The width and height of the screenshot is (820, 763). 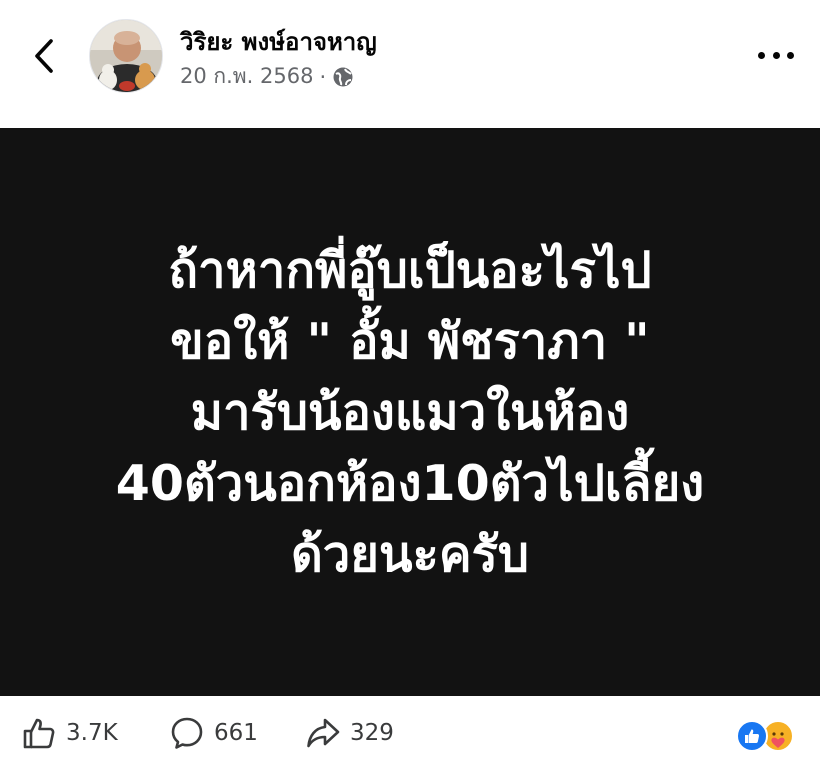 What do you see at coordinates (92, 733) in the screenshot?
I see `like-count: 3.7K` at bounding box center [92, 733].